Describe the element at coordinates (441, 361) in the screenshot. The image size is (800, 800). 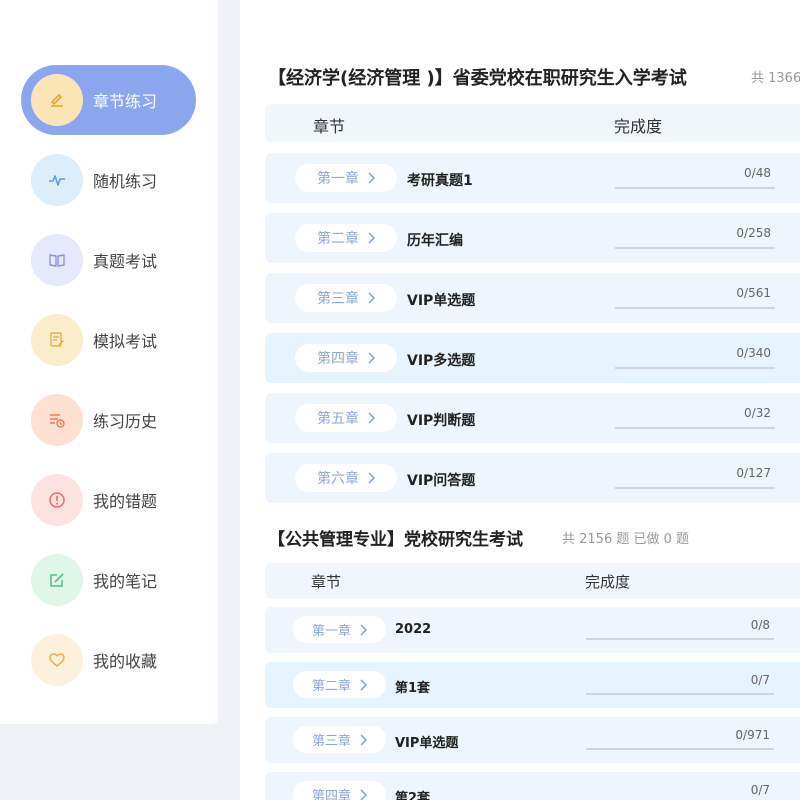
I see `row-title: VIP多选题` at that location.